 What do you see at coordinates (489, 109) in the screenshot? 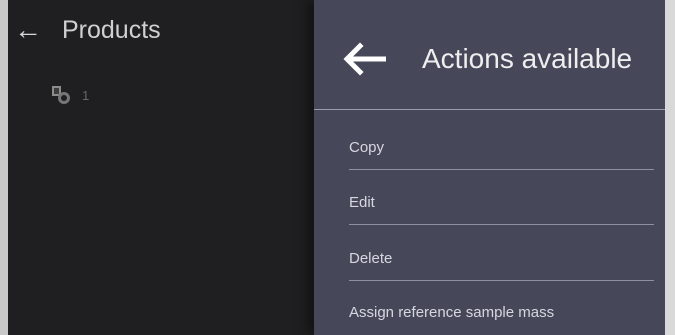
I see `header-divider` at bounding box center [489, 109].